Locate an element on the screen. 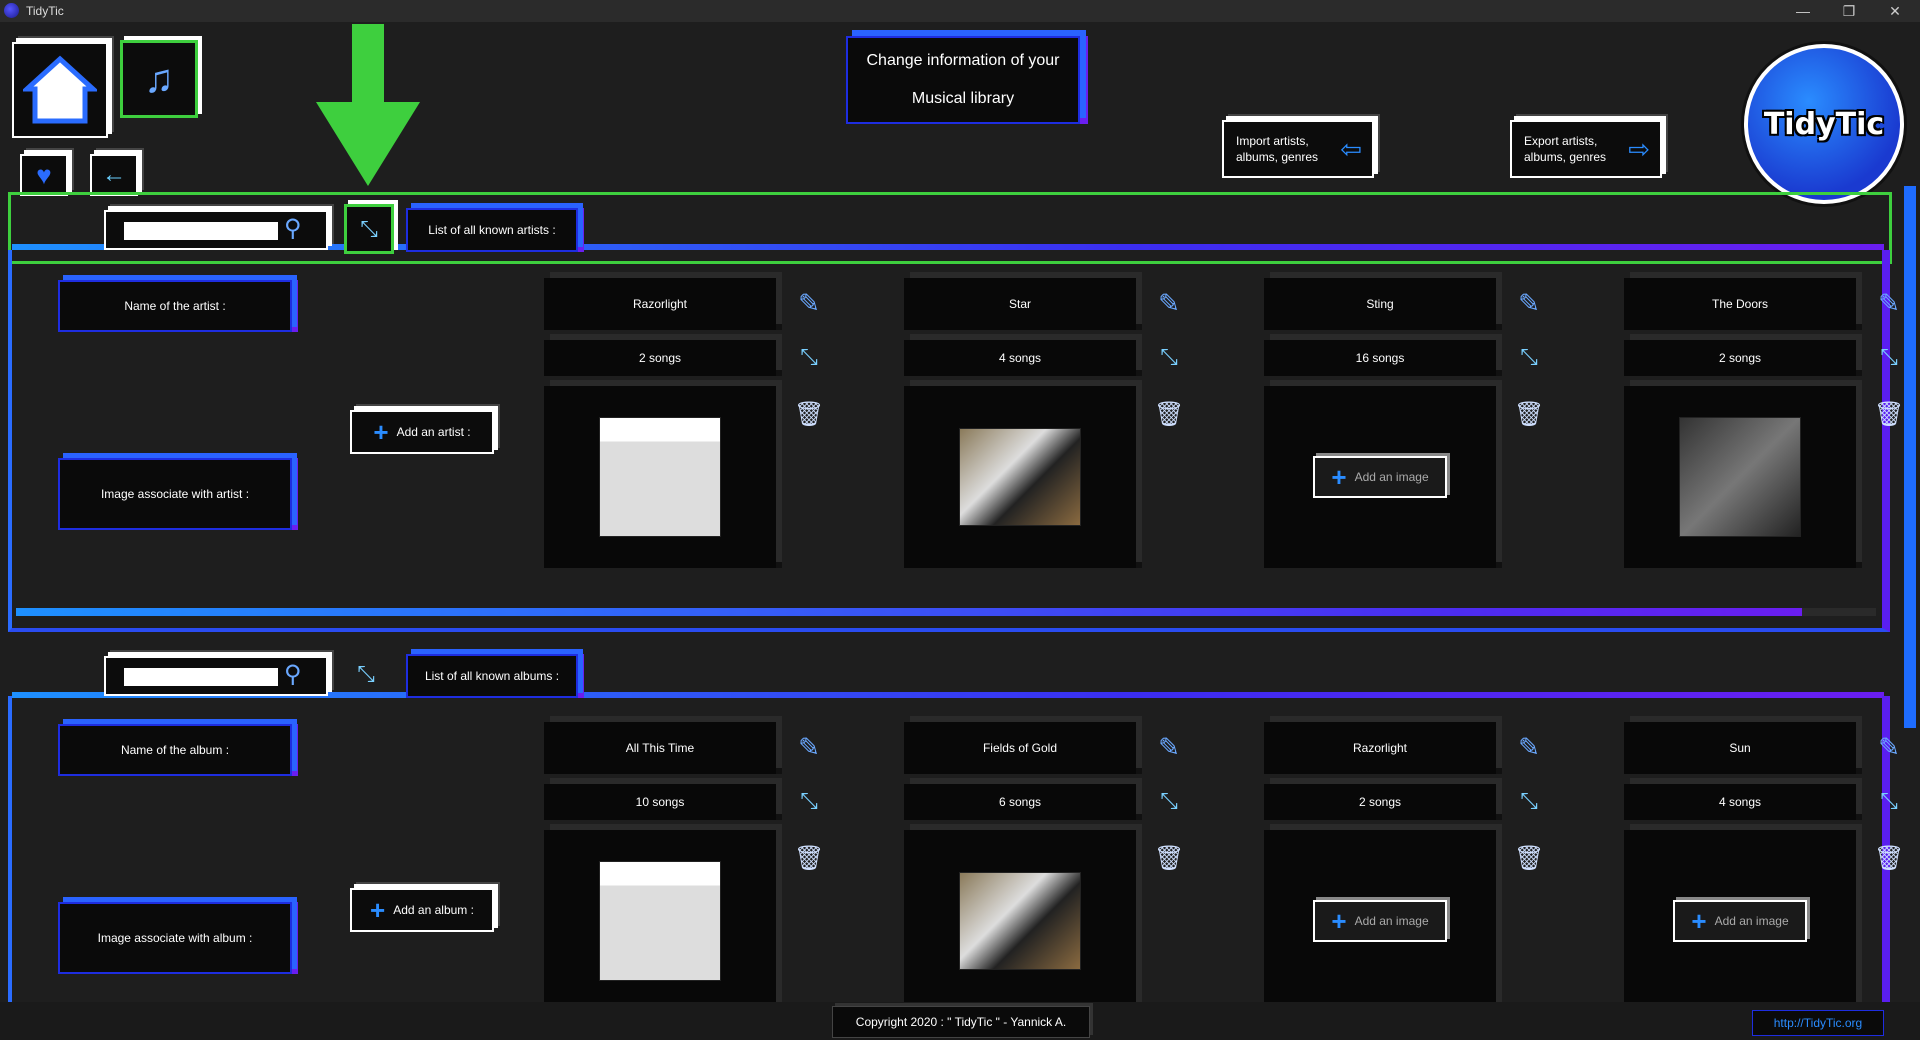 Image resolution: width=1920 pixels, height=1040 pixels. export-button: Export artists, albums, genres ⇨ is located at coordinates (1586, 149).